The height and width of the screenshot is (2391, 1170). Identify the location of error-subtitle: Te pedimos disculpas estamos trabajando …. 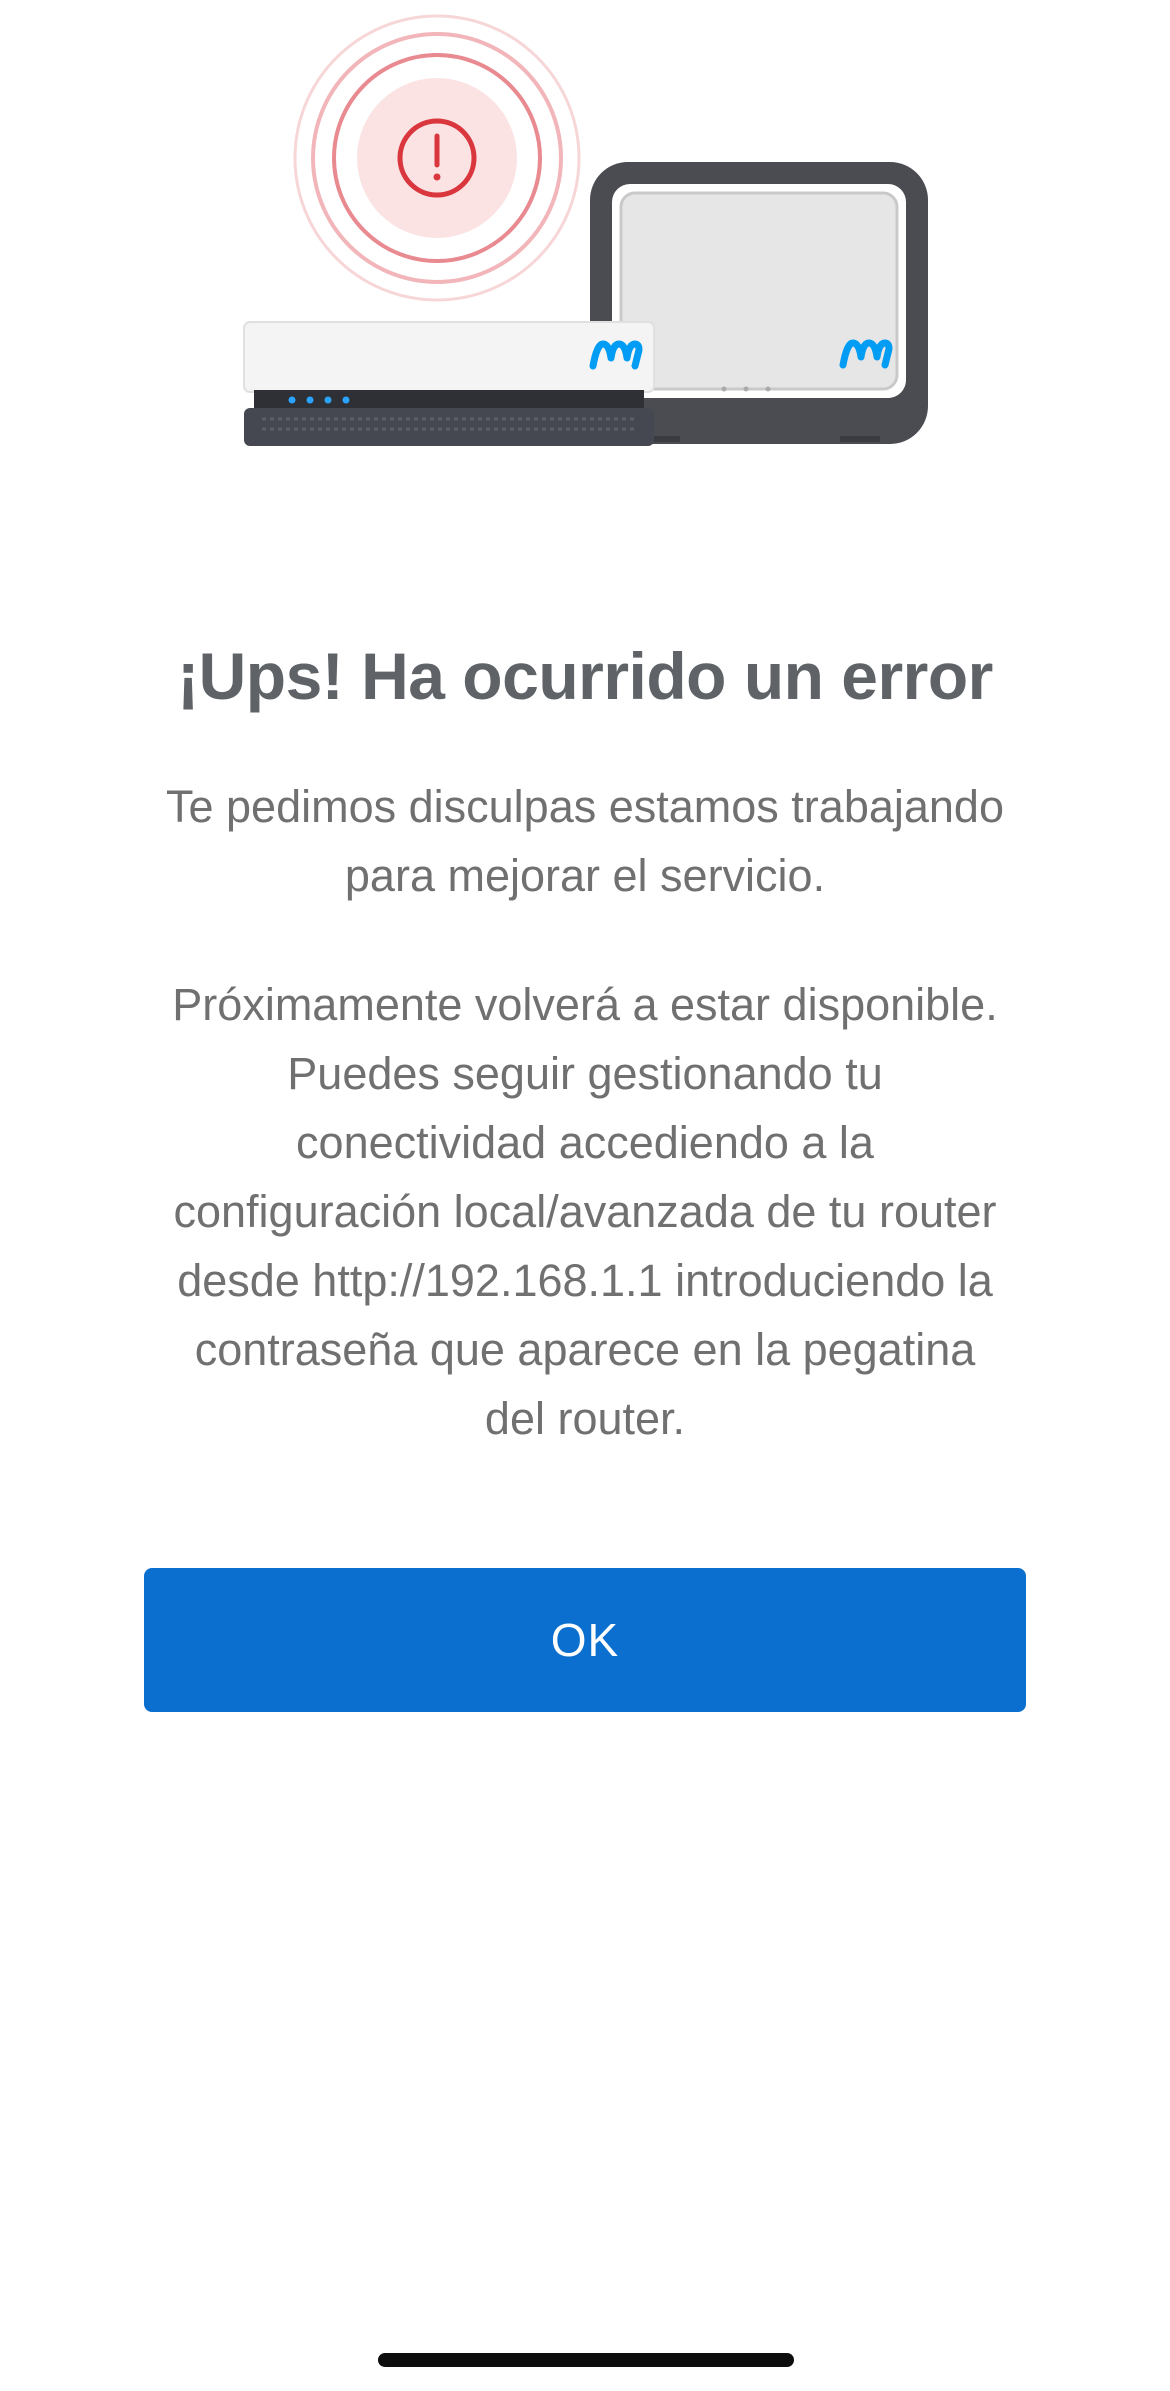
(585, 841).